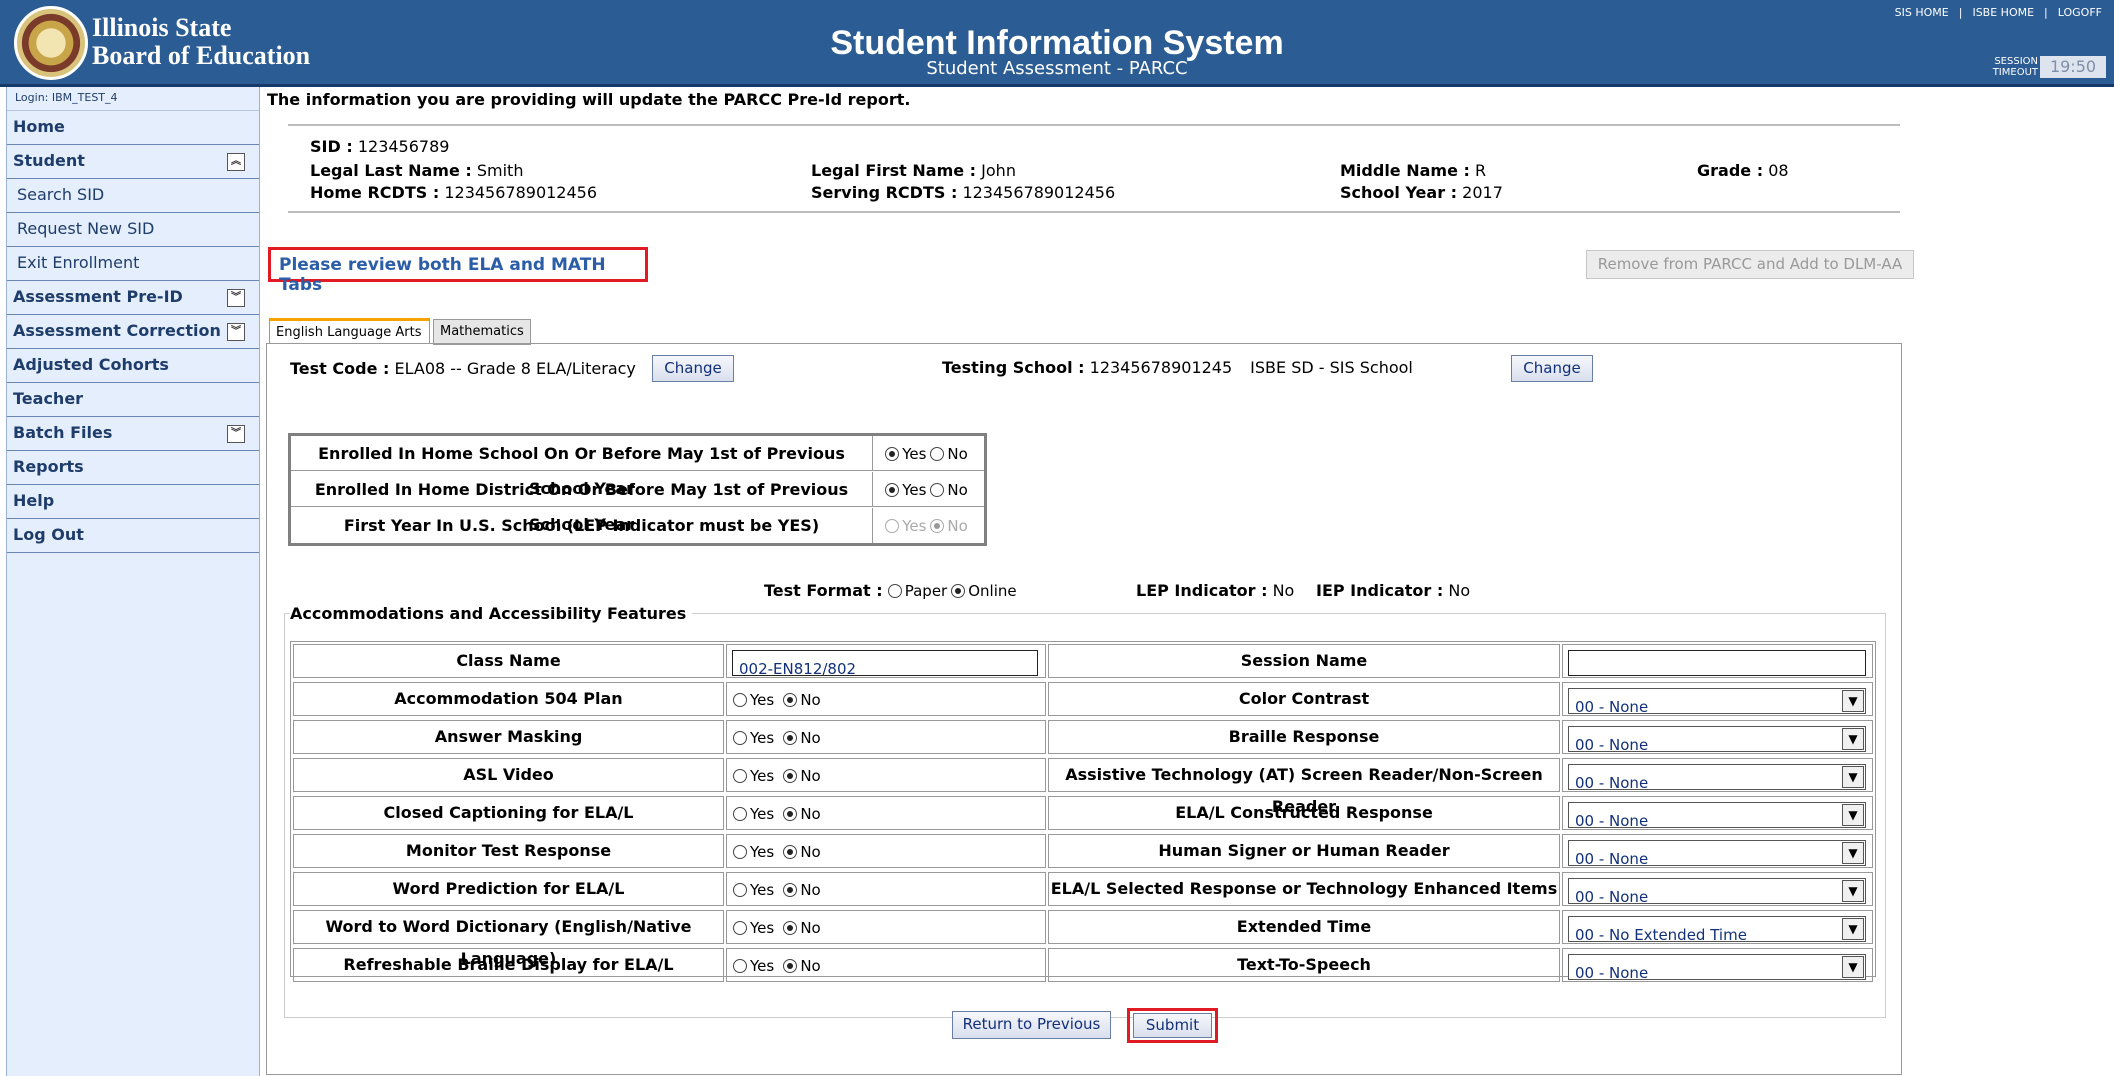 This screenshot has width=2114, height=1076. I want to click on select-value: 00 - No Extended Time, so click(1661, 935).